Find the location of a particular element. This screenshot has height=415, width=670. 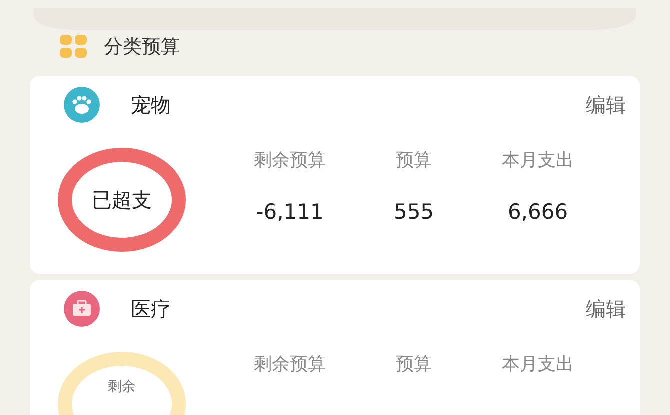

paw-icon is located at coordinates (82, 105).